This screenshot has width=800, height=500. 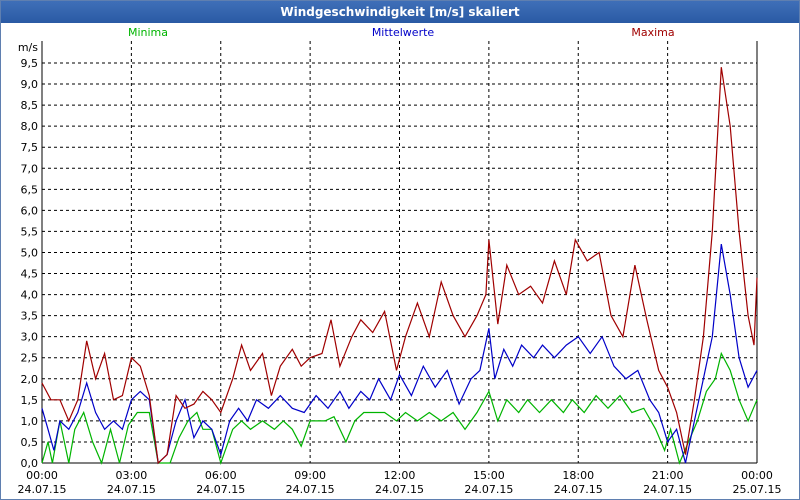 I want to click on y-tick-label: 3,0, so click(x=30, y=337).